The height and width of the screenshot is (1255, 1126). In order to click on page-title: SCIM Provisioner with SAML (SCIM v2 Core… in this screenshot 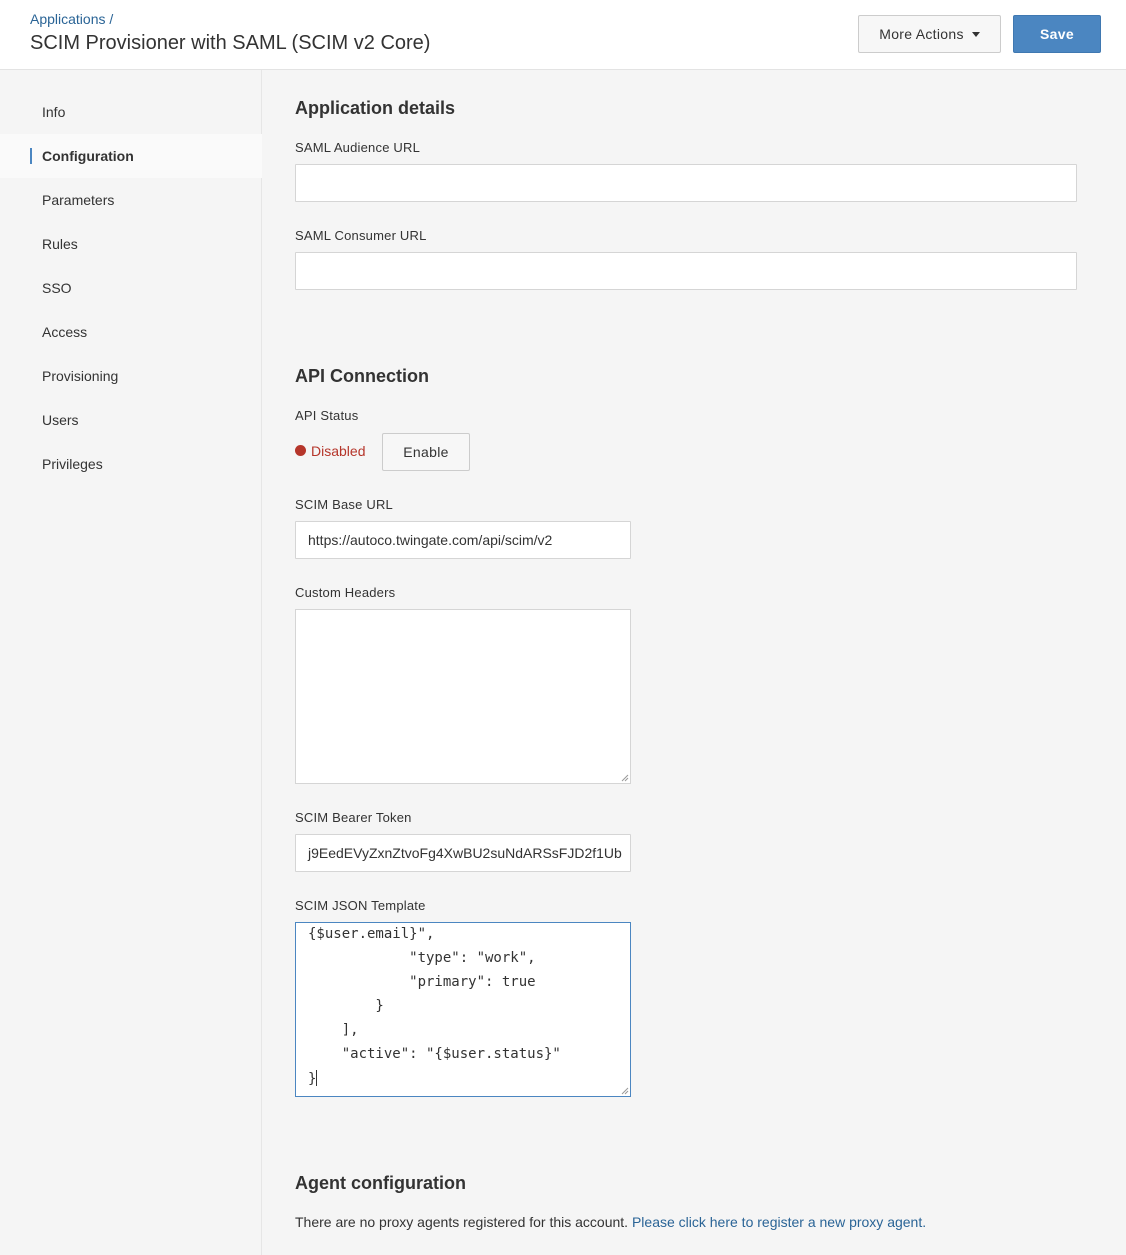, I will do `click(230, 43)`.